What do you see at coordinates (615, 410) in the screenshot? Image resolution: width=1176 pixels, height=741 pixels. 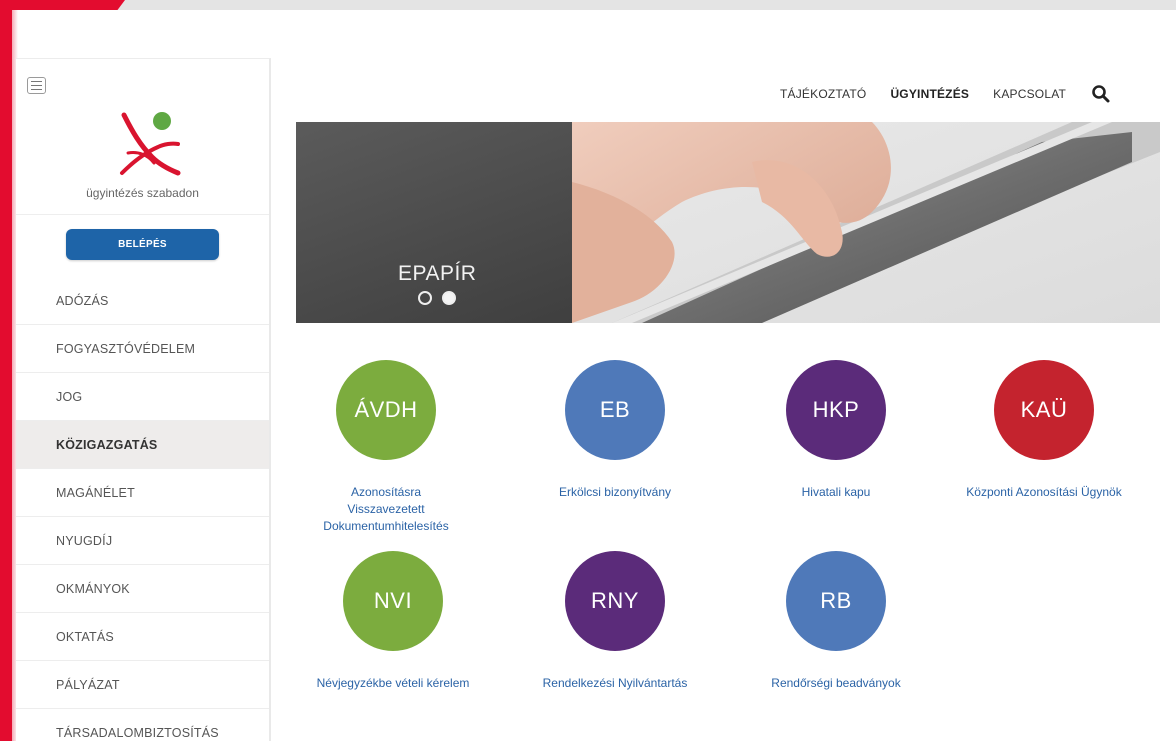 I see `service-badge: EB` at bounding box center [615, 410].